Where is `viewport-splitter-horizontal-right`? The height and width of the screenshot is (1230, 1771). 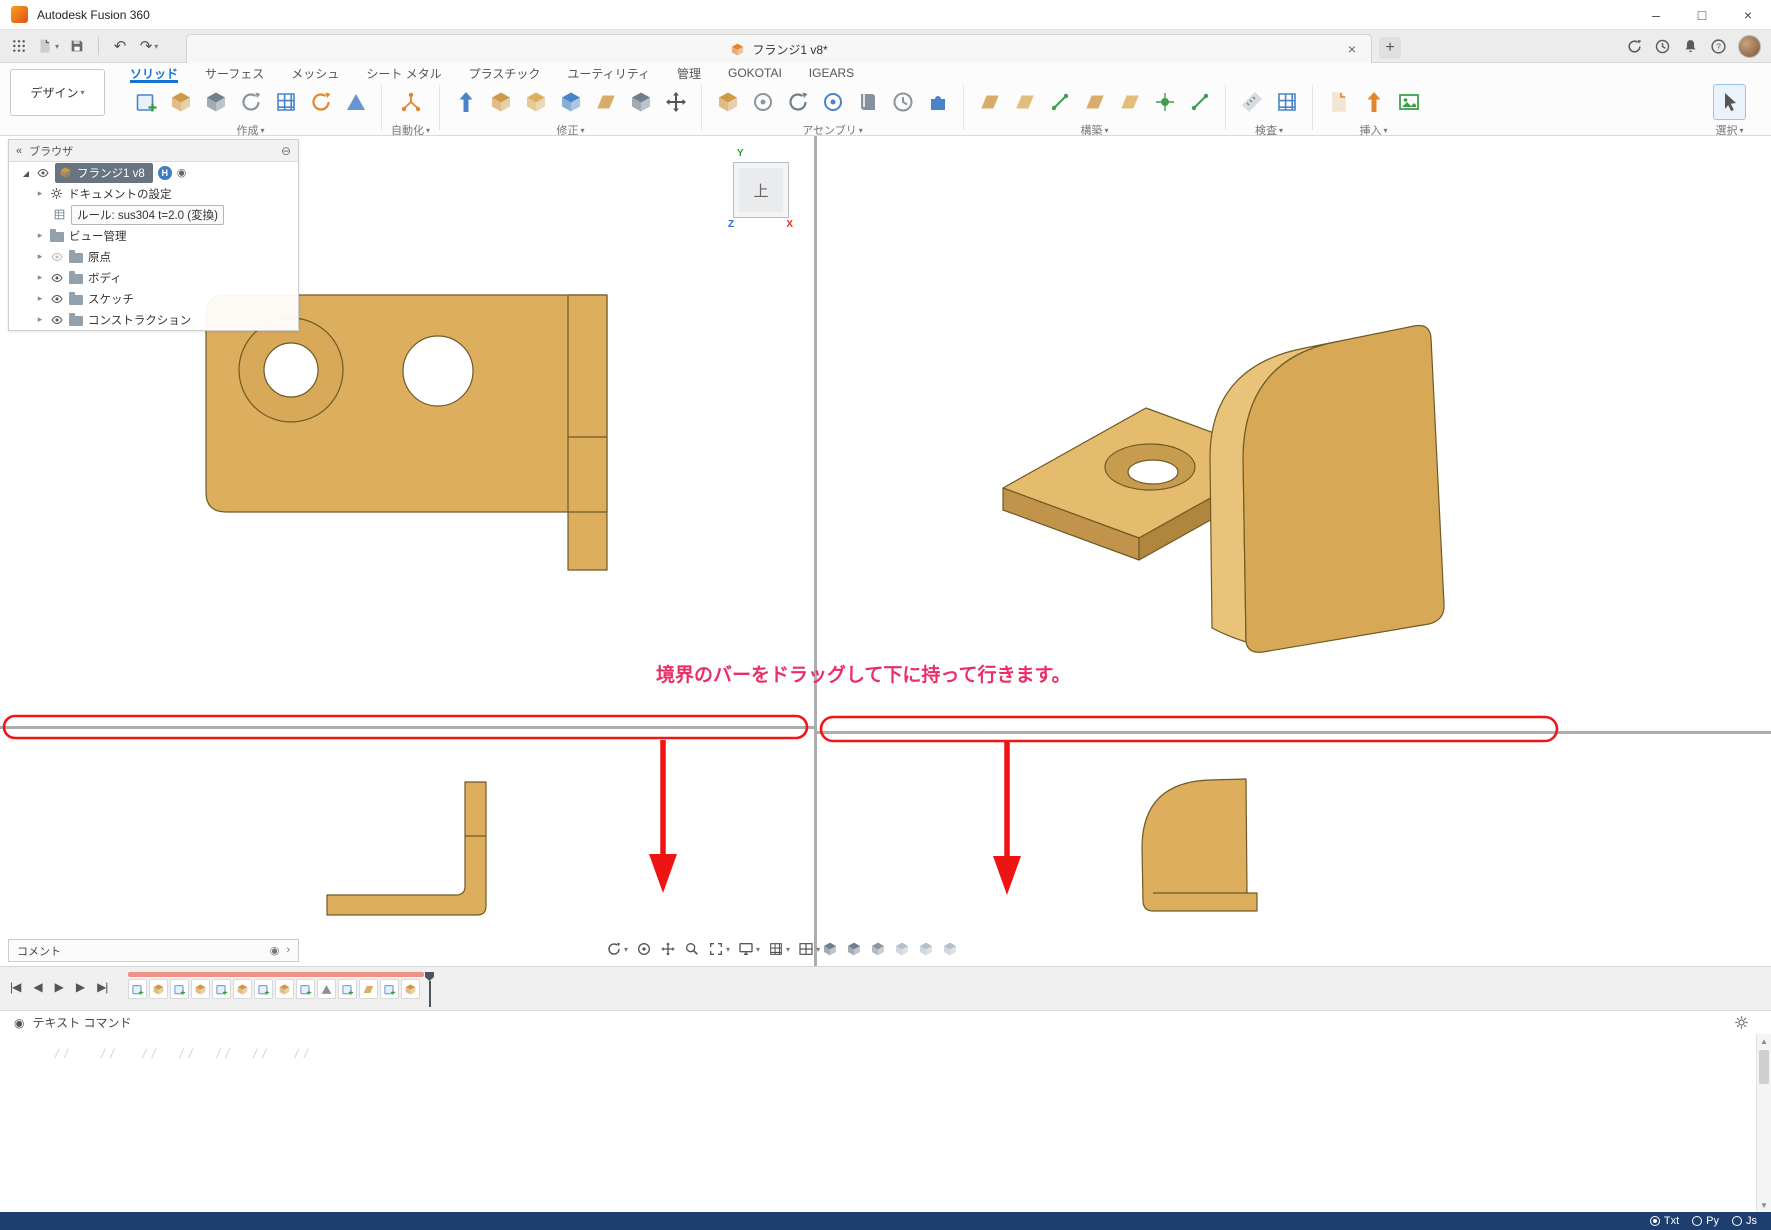 viewport-splitter-horizontal-right is located at coordinates (1294, 732).